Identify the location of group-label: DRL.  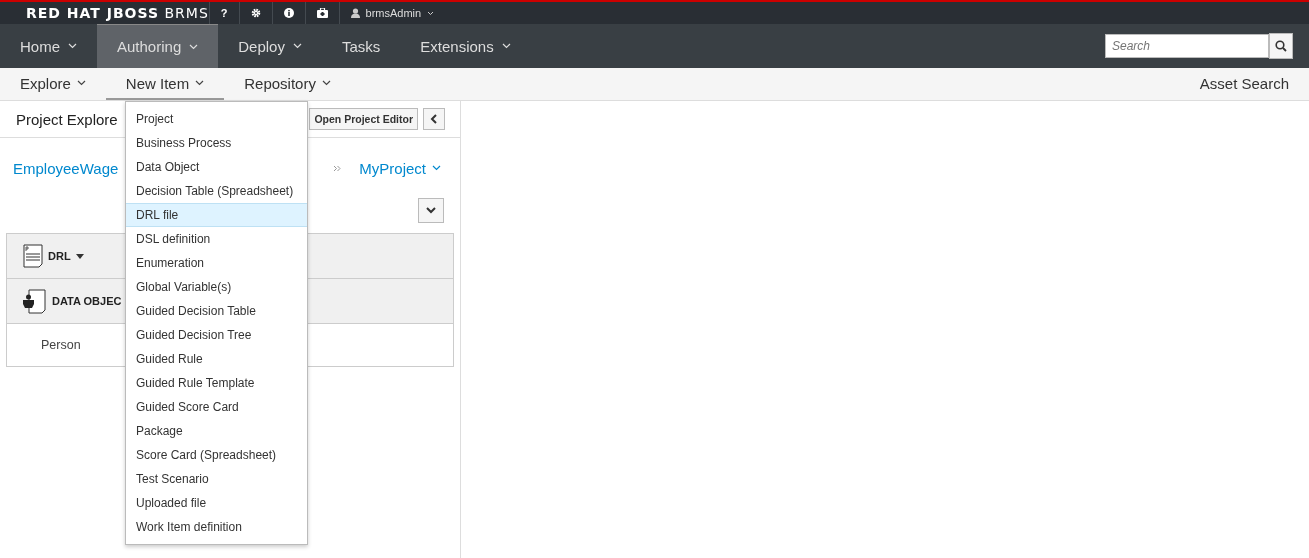
(59, 256).